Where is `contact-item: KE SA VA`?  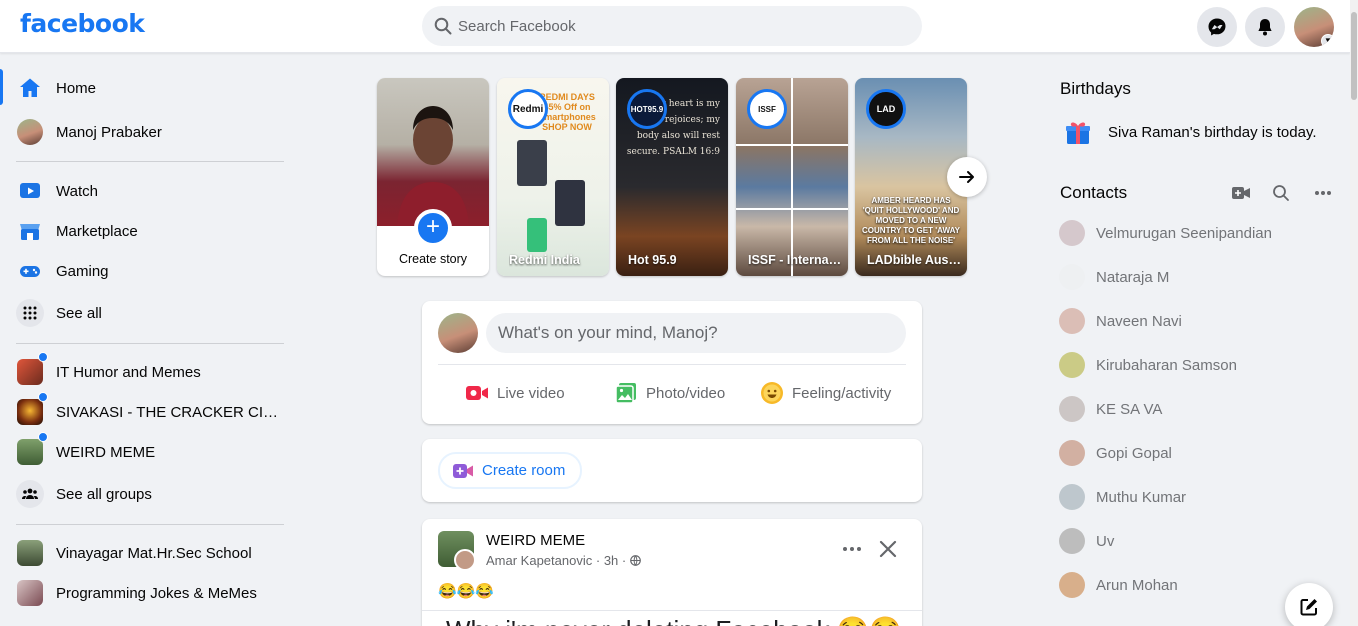 contact-item: KE SA VA is located at coordinates (1110, 409).